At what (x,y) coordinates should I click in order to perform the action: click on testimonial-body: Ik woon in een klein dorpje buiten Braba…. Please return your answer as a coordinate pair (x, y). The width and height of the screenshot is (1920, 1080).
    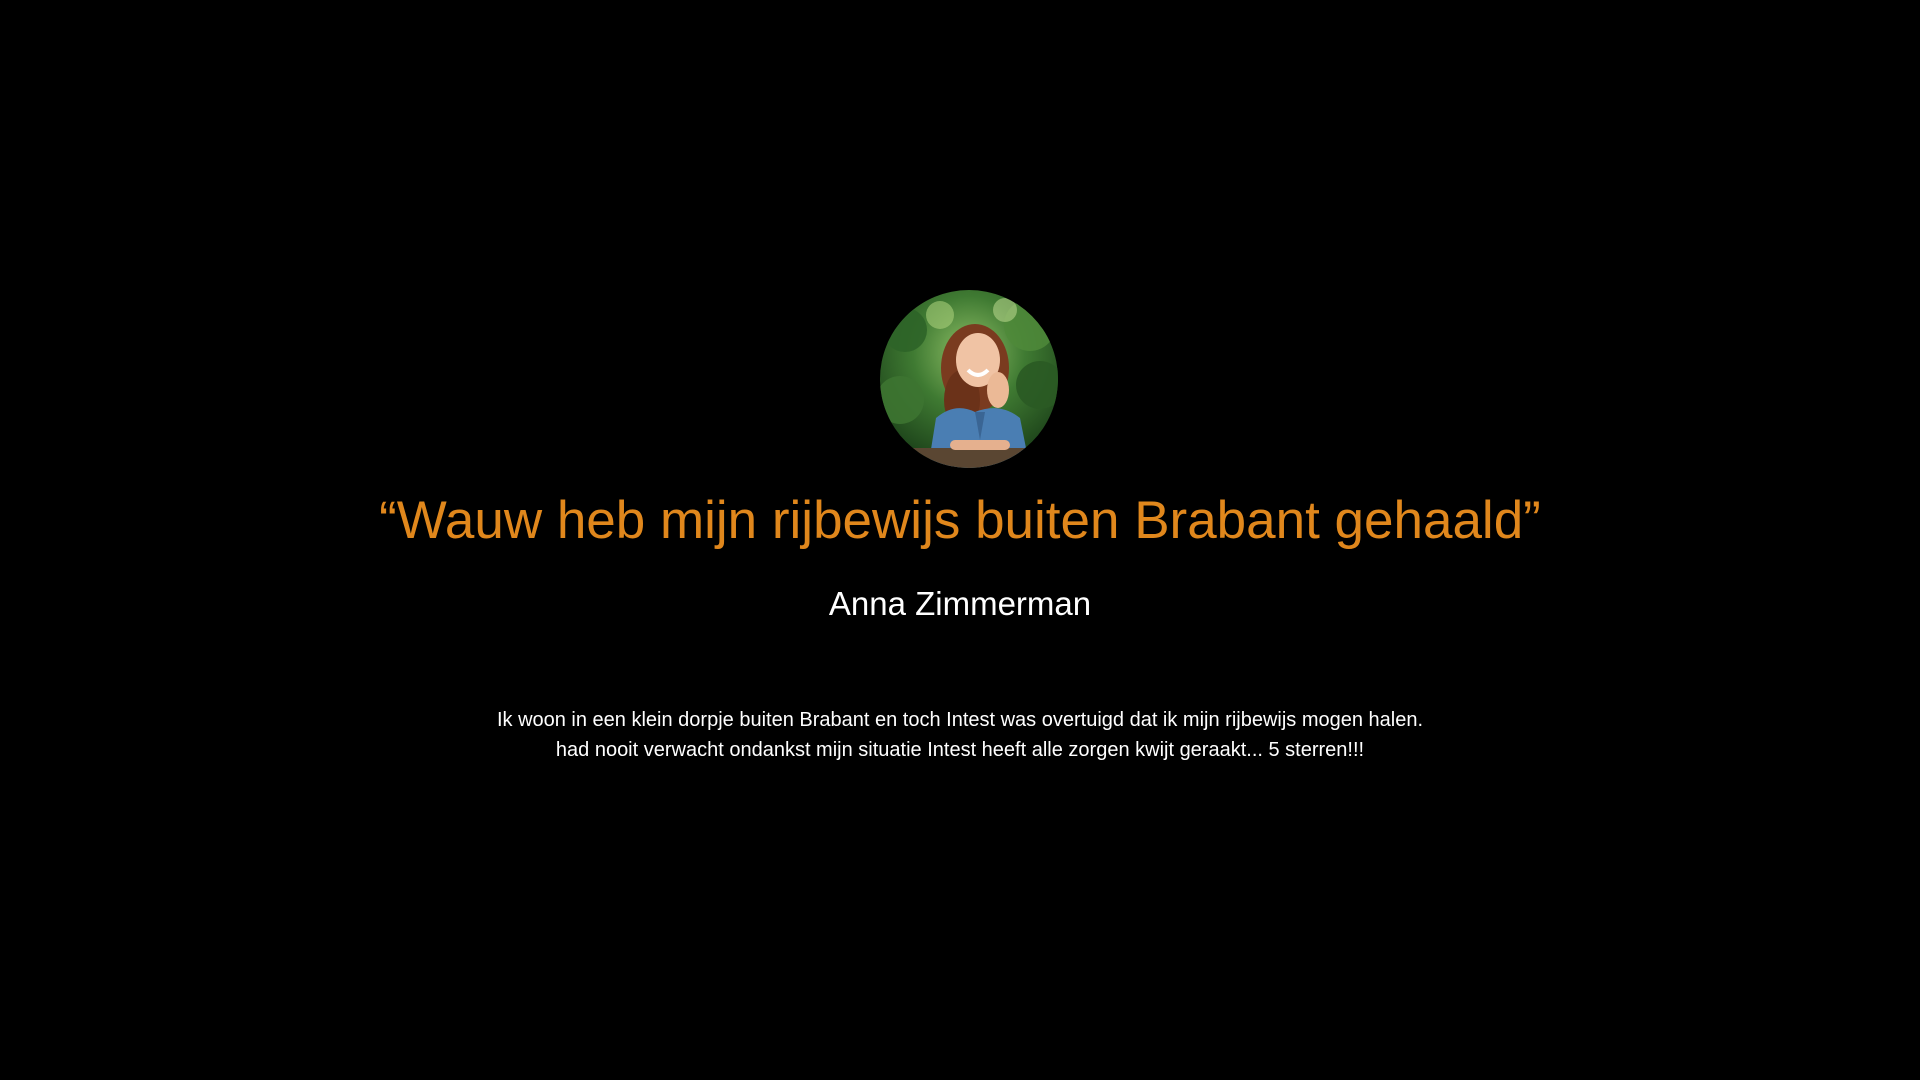
    Looking at the image, I should click on (960, 735).